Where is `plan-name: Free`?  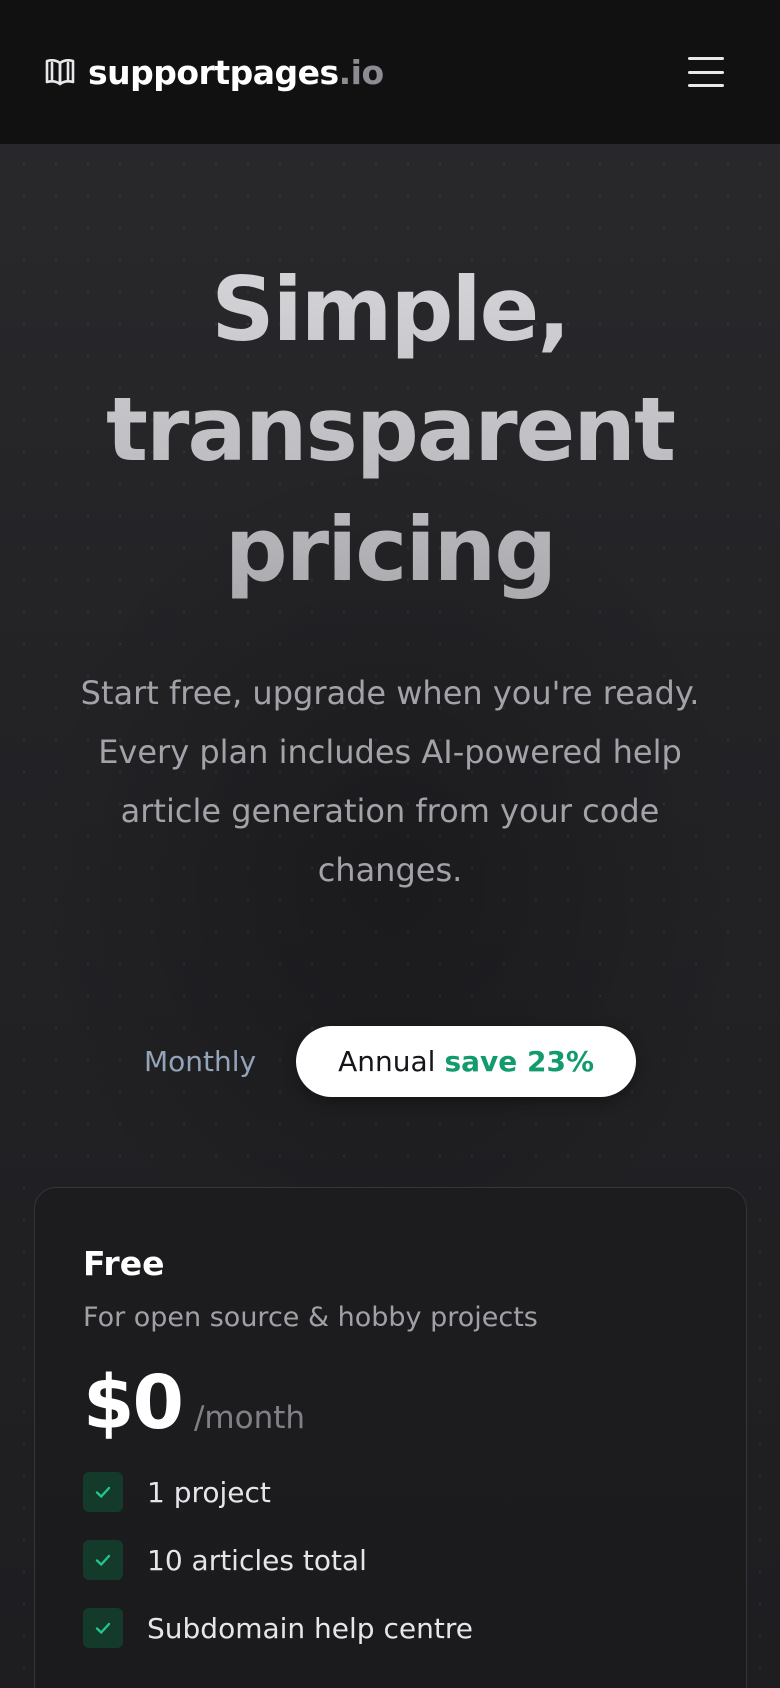 plan-name: Free is located at coordinates (124, 1263).